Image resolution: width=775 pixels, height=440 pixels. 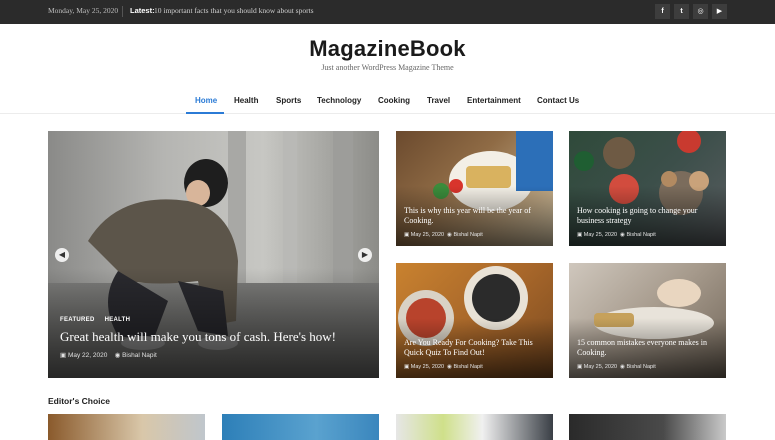 What do you see at coordinates (365, 255) in the screenshot?
I see `chevron-right-icon: ▶` at bounding box center [365, 255].